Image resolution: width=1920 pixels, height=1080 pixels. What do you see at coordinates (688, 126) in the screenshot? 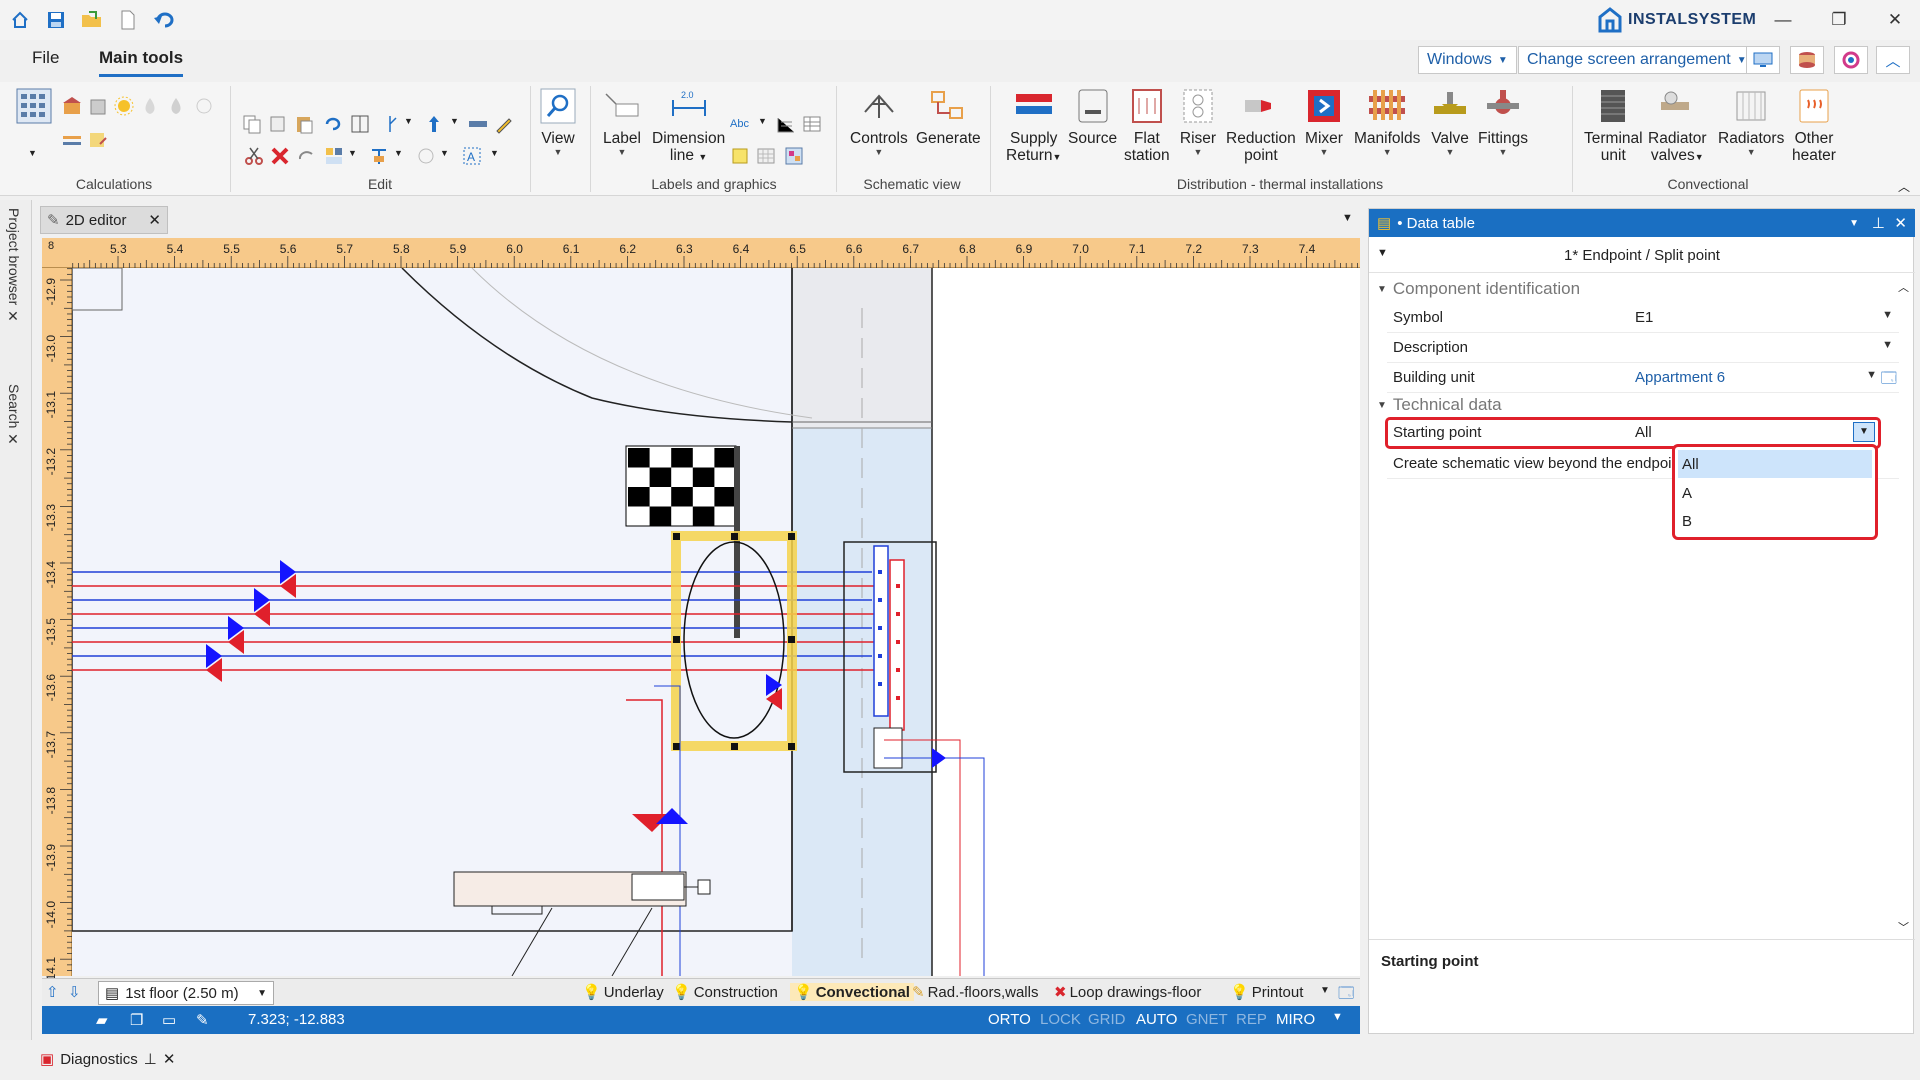
I see `dimension-line-button: 2.0 Dimension line ▼` at bounding box center [688, 126].